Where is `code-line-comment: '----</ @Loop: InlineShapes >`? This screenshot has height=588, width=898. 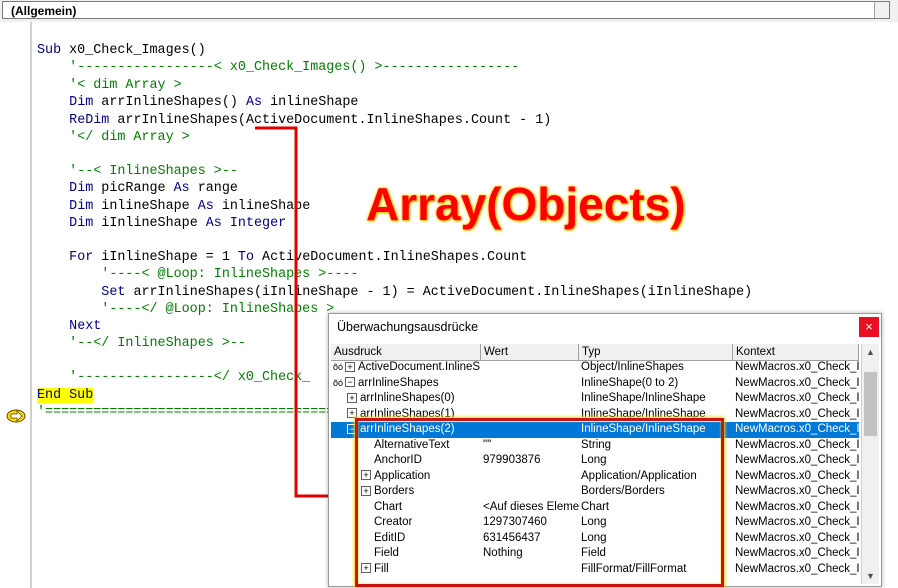 code-line-comment: '----</ @Loop: InlineShapes > is located at coordinates (185, 310).